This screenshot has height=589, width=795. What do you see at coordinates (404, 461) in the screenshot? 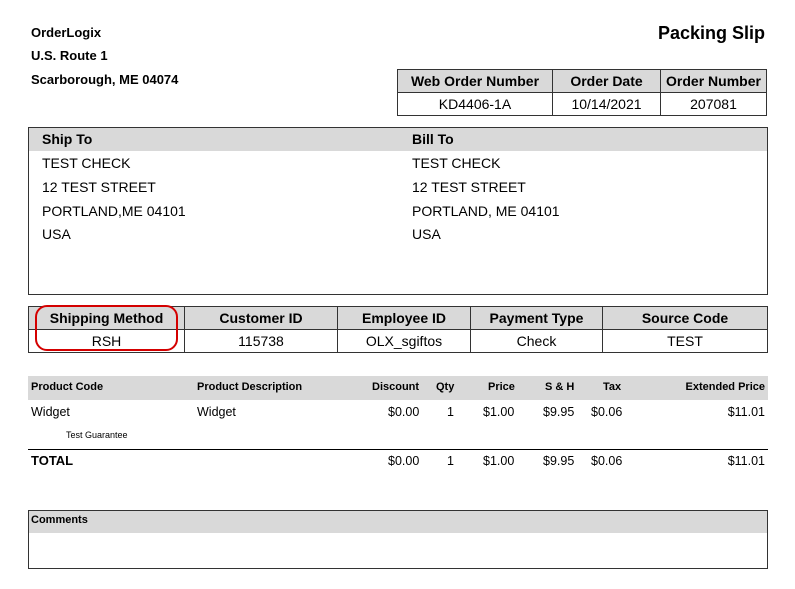
I see `total-discount: $0.00` at bounding box center [404, 461].